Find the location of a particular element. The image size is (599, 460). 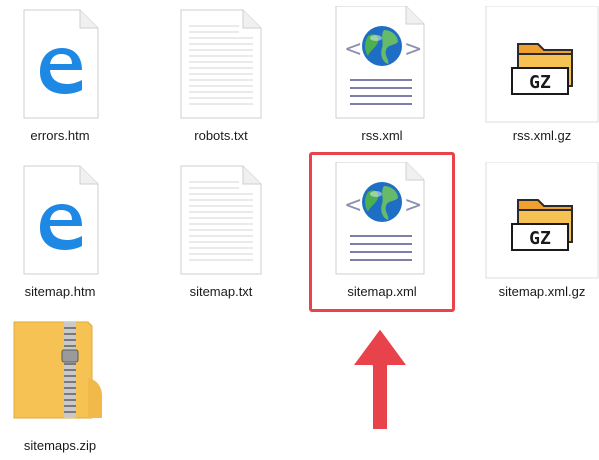

file-errors-htm: errors.htm is located at coordinates (60, 76).